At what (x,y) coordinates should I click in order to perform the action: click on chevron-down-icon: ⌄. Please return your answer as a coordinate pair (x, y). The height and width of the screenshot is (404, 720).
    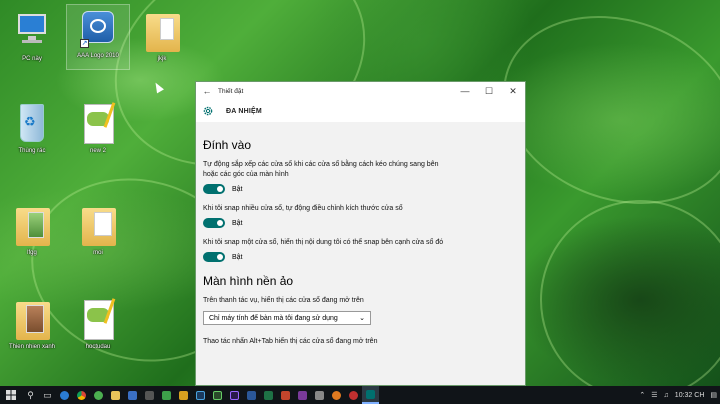
    Looking at the image, I should click on (362, 318).